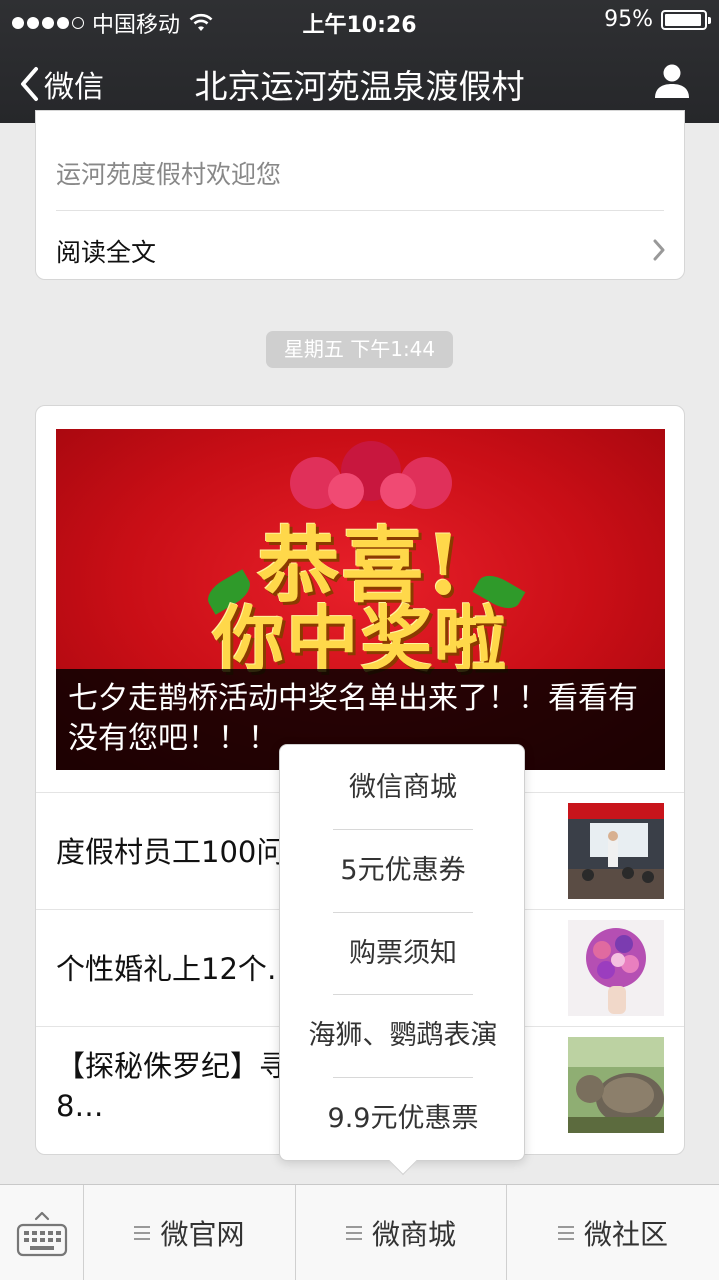 The width and height of the screenshot is (719, 1280). I want to click on bottom-menu-bar: 微官网 微商城 微社区, so click(359, 1232).